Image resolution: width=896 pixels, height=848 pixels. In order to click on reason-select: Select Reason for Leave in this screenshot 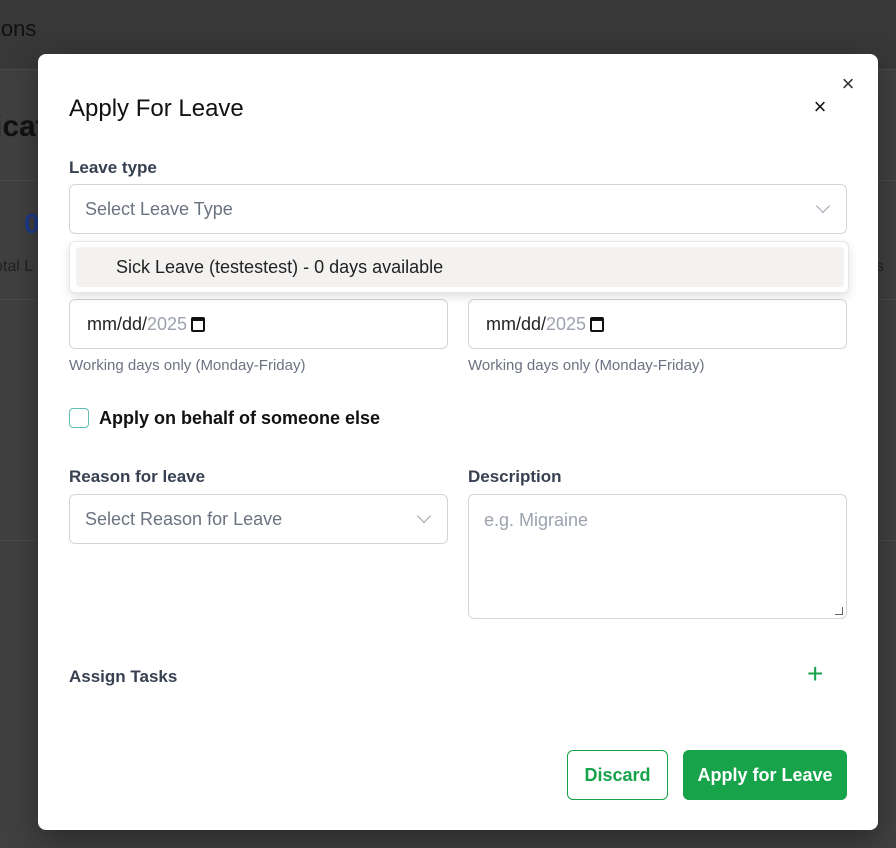, I will do `click(258, 519)`.